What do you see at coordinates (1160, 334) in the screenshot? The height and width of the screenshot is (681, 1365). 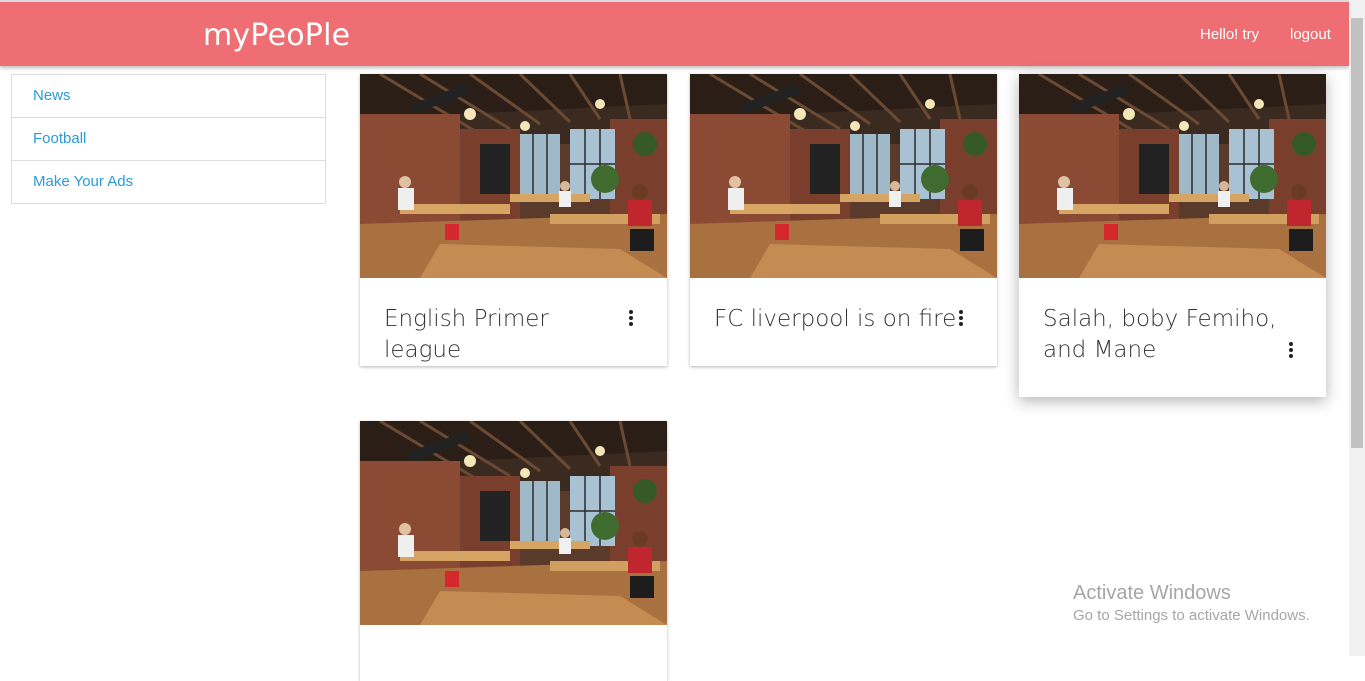 I see `card-title: Salah, boby Femiho, and Mane` at bounding box center [1160, 334].